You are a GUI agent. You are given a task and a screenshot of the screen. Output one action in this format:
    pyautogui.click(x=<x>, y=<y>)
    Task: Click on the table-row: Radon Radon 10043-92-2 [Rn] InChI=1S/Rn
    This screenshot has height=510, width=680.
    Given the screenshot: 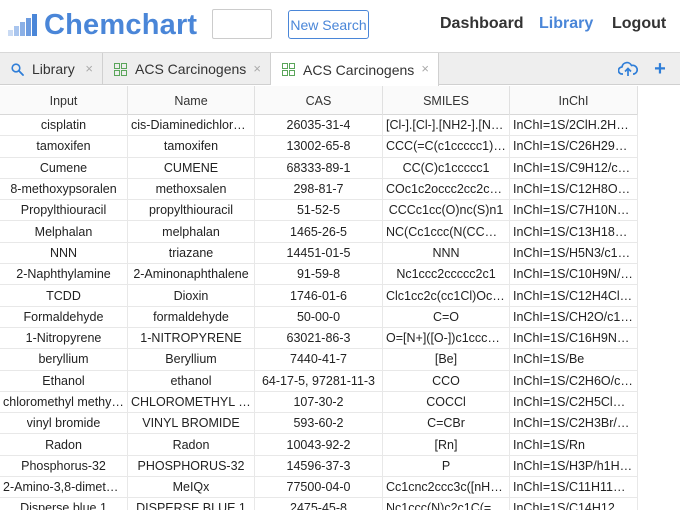 What is the action you would take?
    pyautogui.click(x=319, y=445)
    